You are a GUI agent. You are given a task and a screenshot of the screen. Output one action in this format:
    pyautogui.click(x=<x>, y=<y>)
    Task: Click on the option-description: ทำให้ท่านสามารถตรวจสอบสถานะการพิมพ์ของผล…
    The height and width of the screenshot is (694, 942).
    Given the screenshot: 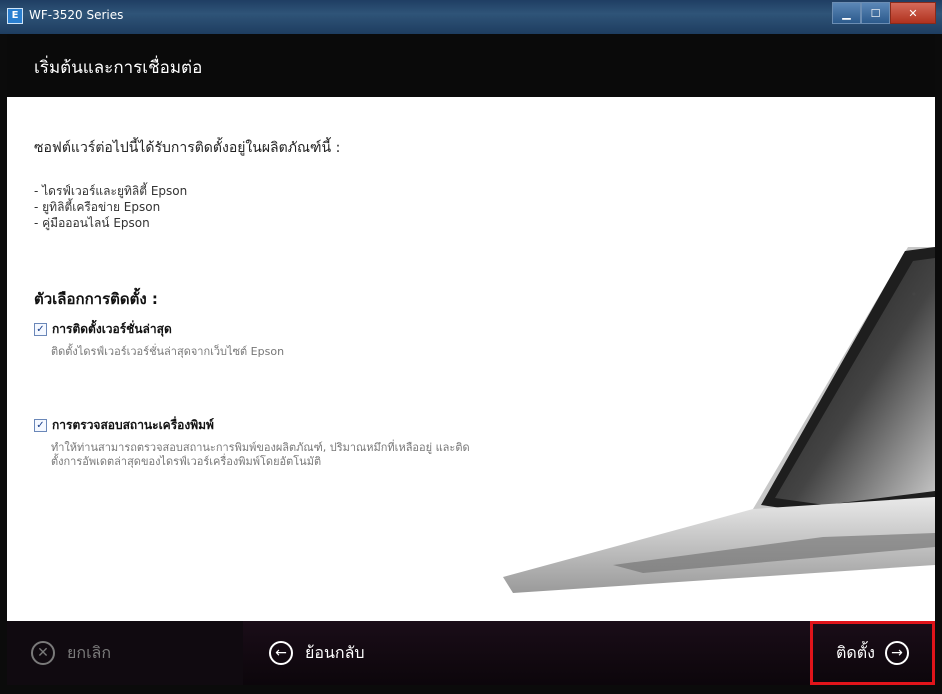 What is the action you would take?
    pyautogui.click(x=260, y=454)
    